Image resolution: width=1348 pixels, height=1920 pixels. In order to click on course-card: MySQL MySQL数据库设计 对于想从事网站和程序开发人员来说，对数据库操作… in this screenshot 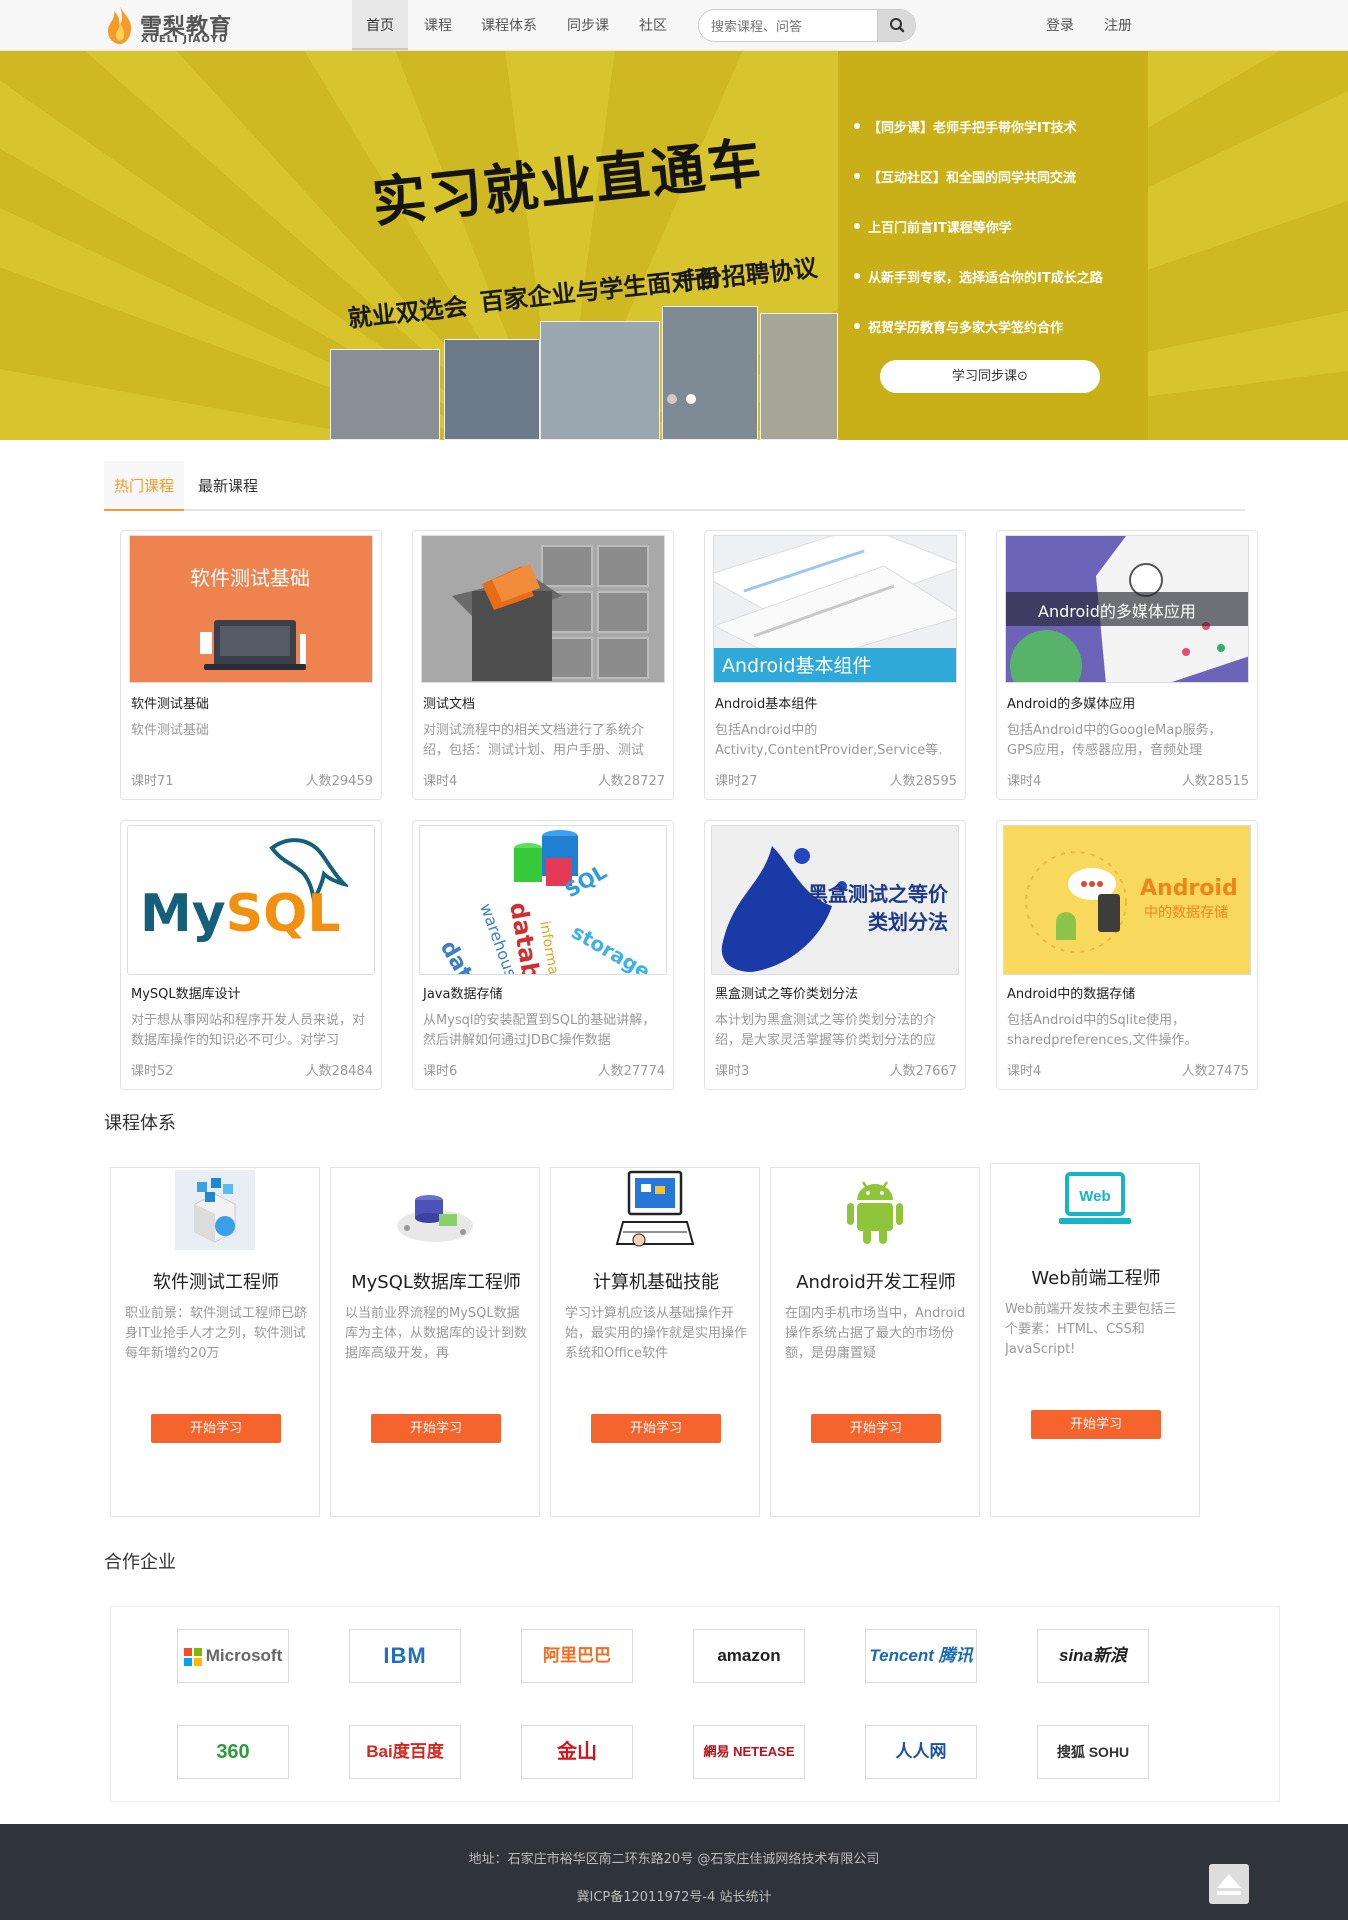, I will do `click(251, 955)`.